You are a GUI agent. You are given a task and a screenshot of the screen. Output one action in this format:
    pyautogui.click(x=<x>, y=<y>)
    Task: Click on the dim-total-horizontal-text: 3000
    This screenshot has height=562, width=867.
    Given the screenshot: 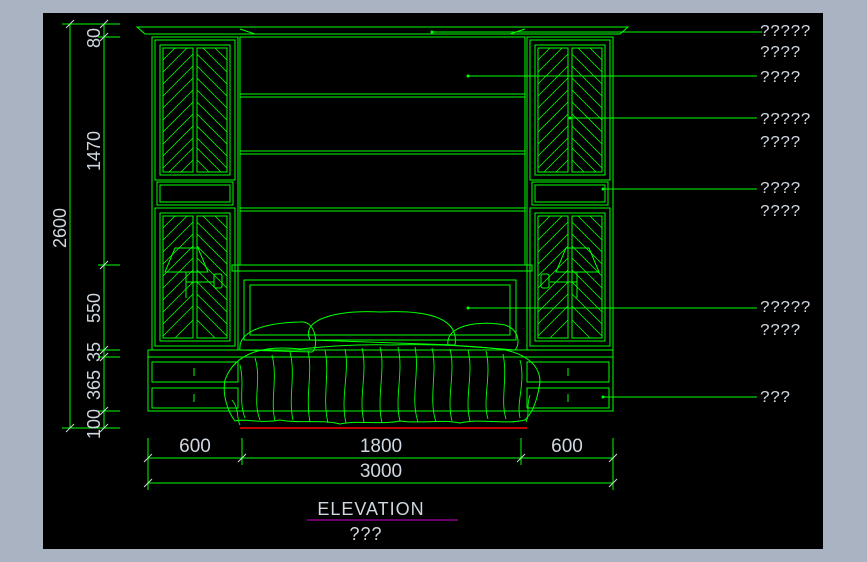 What is the action you would take?
    pyautogui.click(x=381, y=471)
    